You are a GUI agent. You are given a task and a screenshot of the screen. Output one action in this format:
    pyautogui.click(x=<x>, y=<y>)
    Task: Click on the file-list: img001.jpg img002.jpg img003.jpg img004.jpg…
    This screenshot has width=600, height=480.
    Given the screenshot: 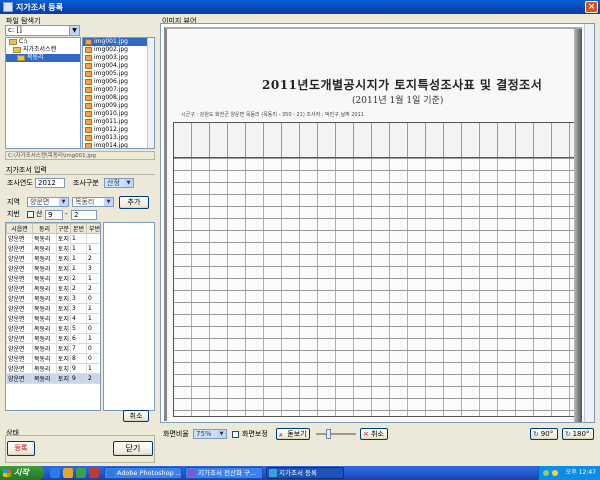 What is the action you would take?
    pyautogui.click(x=118, y=93)
    